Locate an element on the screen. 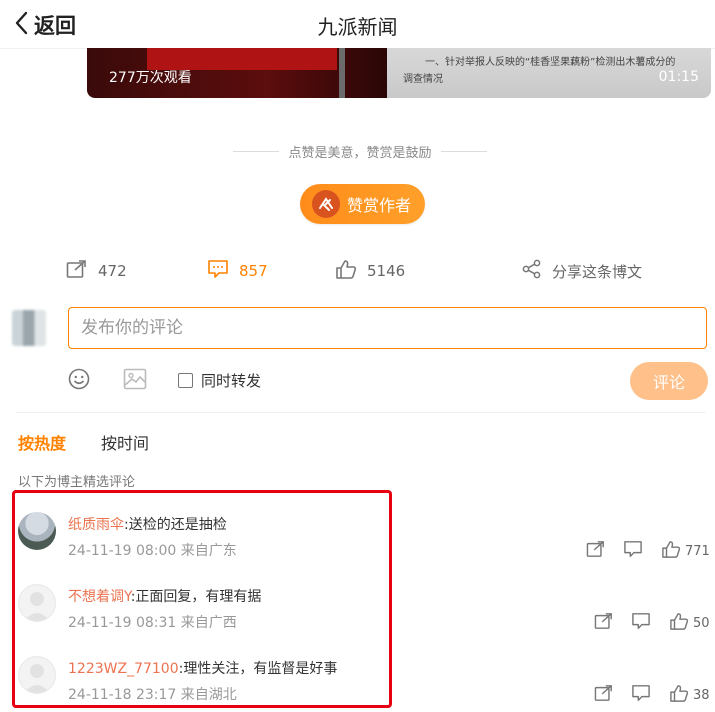 The height and width of the screenshot is (712, 715). page-title: 九派新闻 is located at coordinates (357, 27).